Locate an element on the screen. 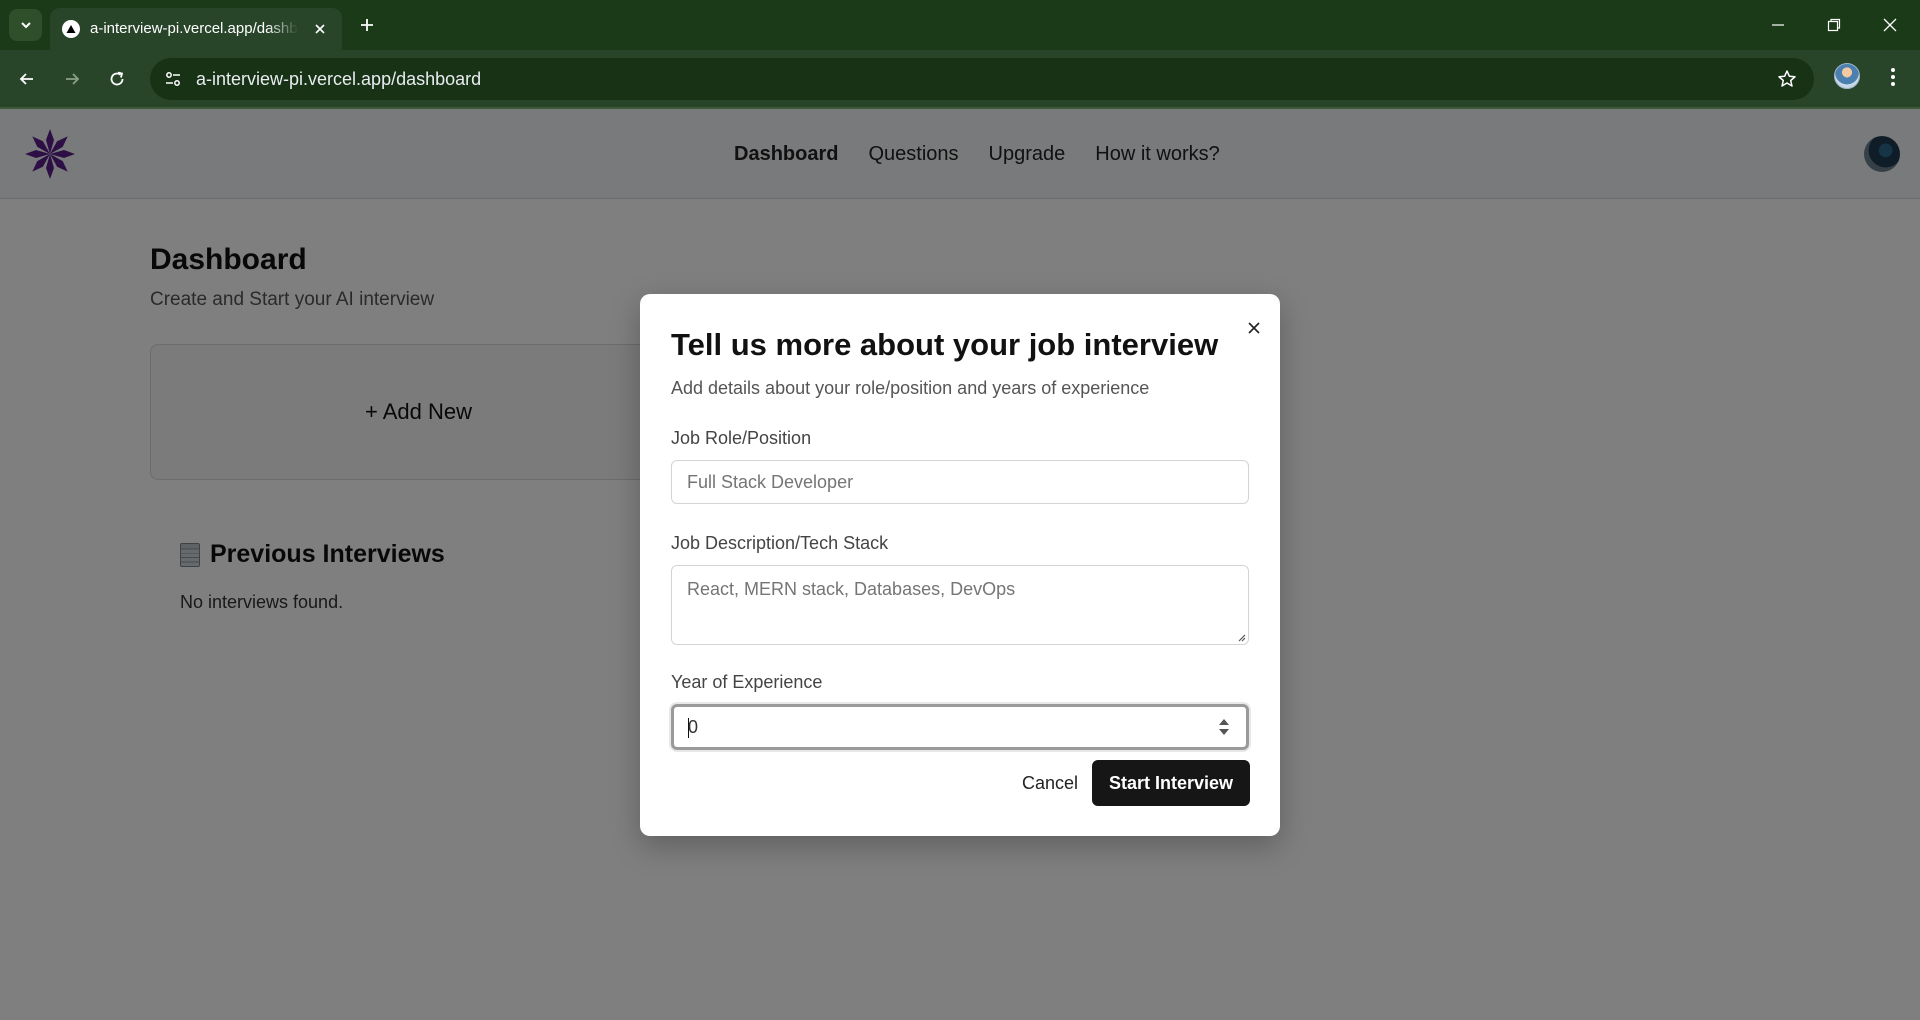 The height and width of the screenshot is (1020, 1920). job-role-input is located at coordinates (960, 482).